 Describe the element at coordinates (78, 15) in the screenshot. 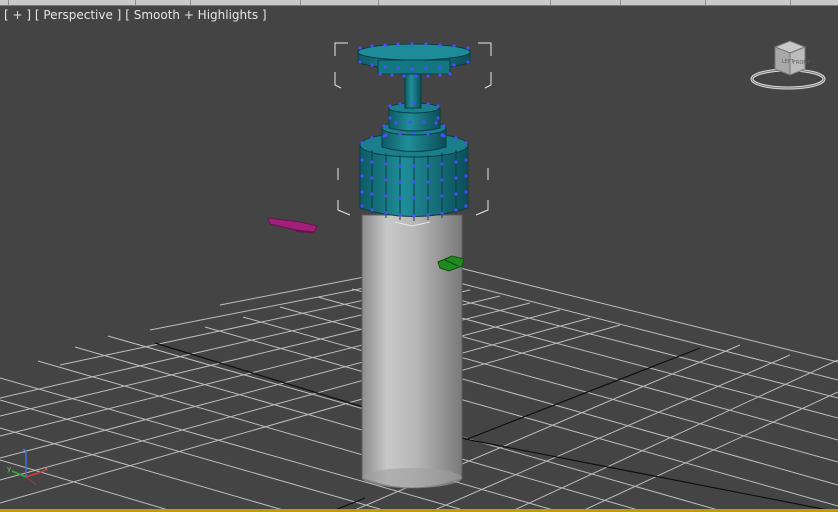

I see `viewport-view-label: [ Perspective ]` at that location.